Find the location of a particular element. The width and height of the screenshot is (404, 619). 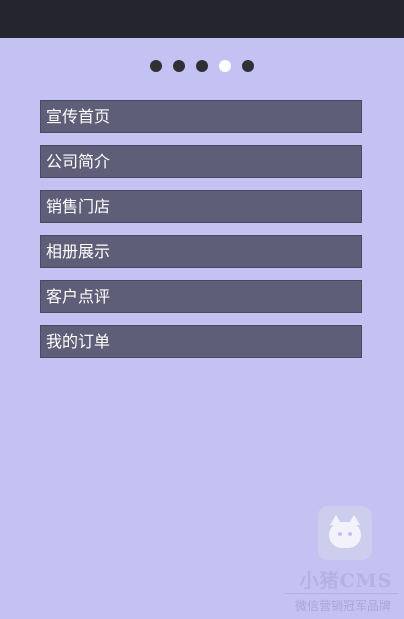

pig-face-icon is located at coordinates (345, 533).